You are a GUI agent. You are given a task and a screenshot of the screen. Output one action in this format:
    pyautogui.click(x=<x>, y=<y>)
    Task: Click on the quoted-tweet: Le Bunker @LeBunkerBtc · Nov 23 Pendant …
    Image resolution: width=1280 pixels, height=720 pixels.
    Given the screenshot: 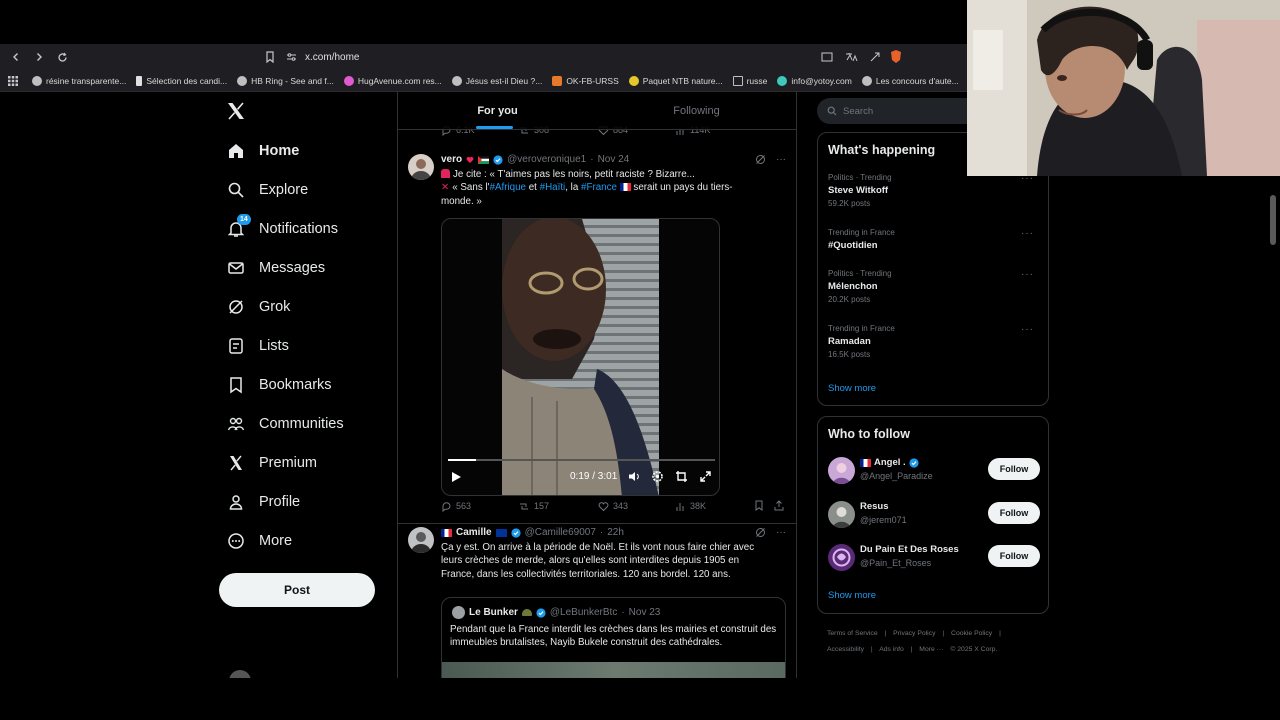 What is the action you would take?
    pyautogui.click(x=613, y=637)
    